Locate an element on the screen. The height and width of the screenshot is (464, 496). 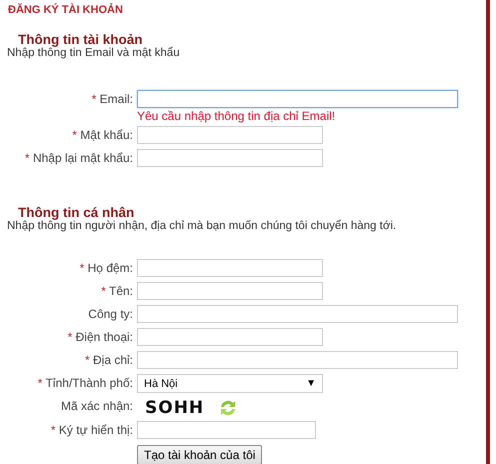
section-heading: Thông tin tài khoản is located at coordinates (81, 39).